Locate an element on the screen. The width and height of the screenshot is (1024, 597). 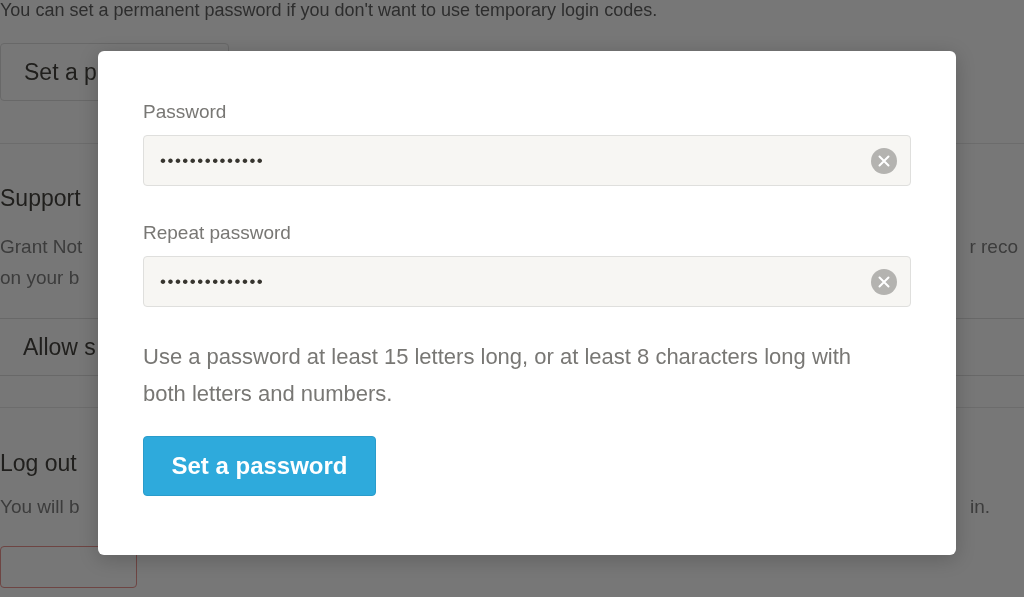
field-label: Password is located at coordinates (185, 112).